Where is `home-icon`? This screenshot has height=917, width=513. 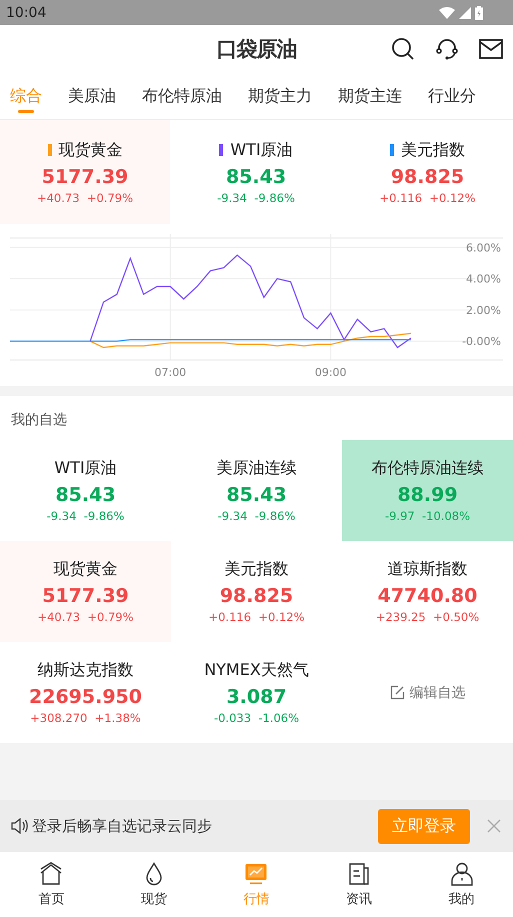 home-icon is located at coordinates (51, 874).